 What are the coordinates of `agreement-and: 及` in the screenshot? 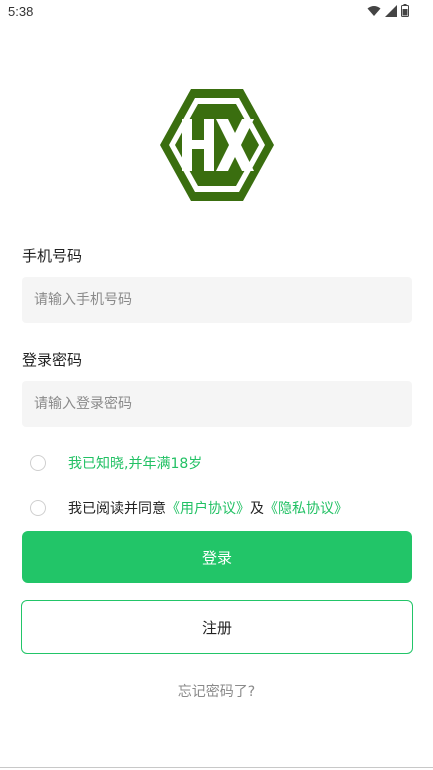 It's located at (257, 509).